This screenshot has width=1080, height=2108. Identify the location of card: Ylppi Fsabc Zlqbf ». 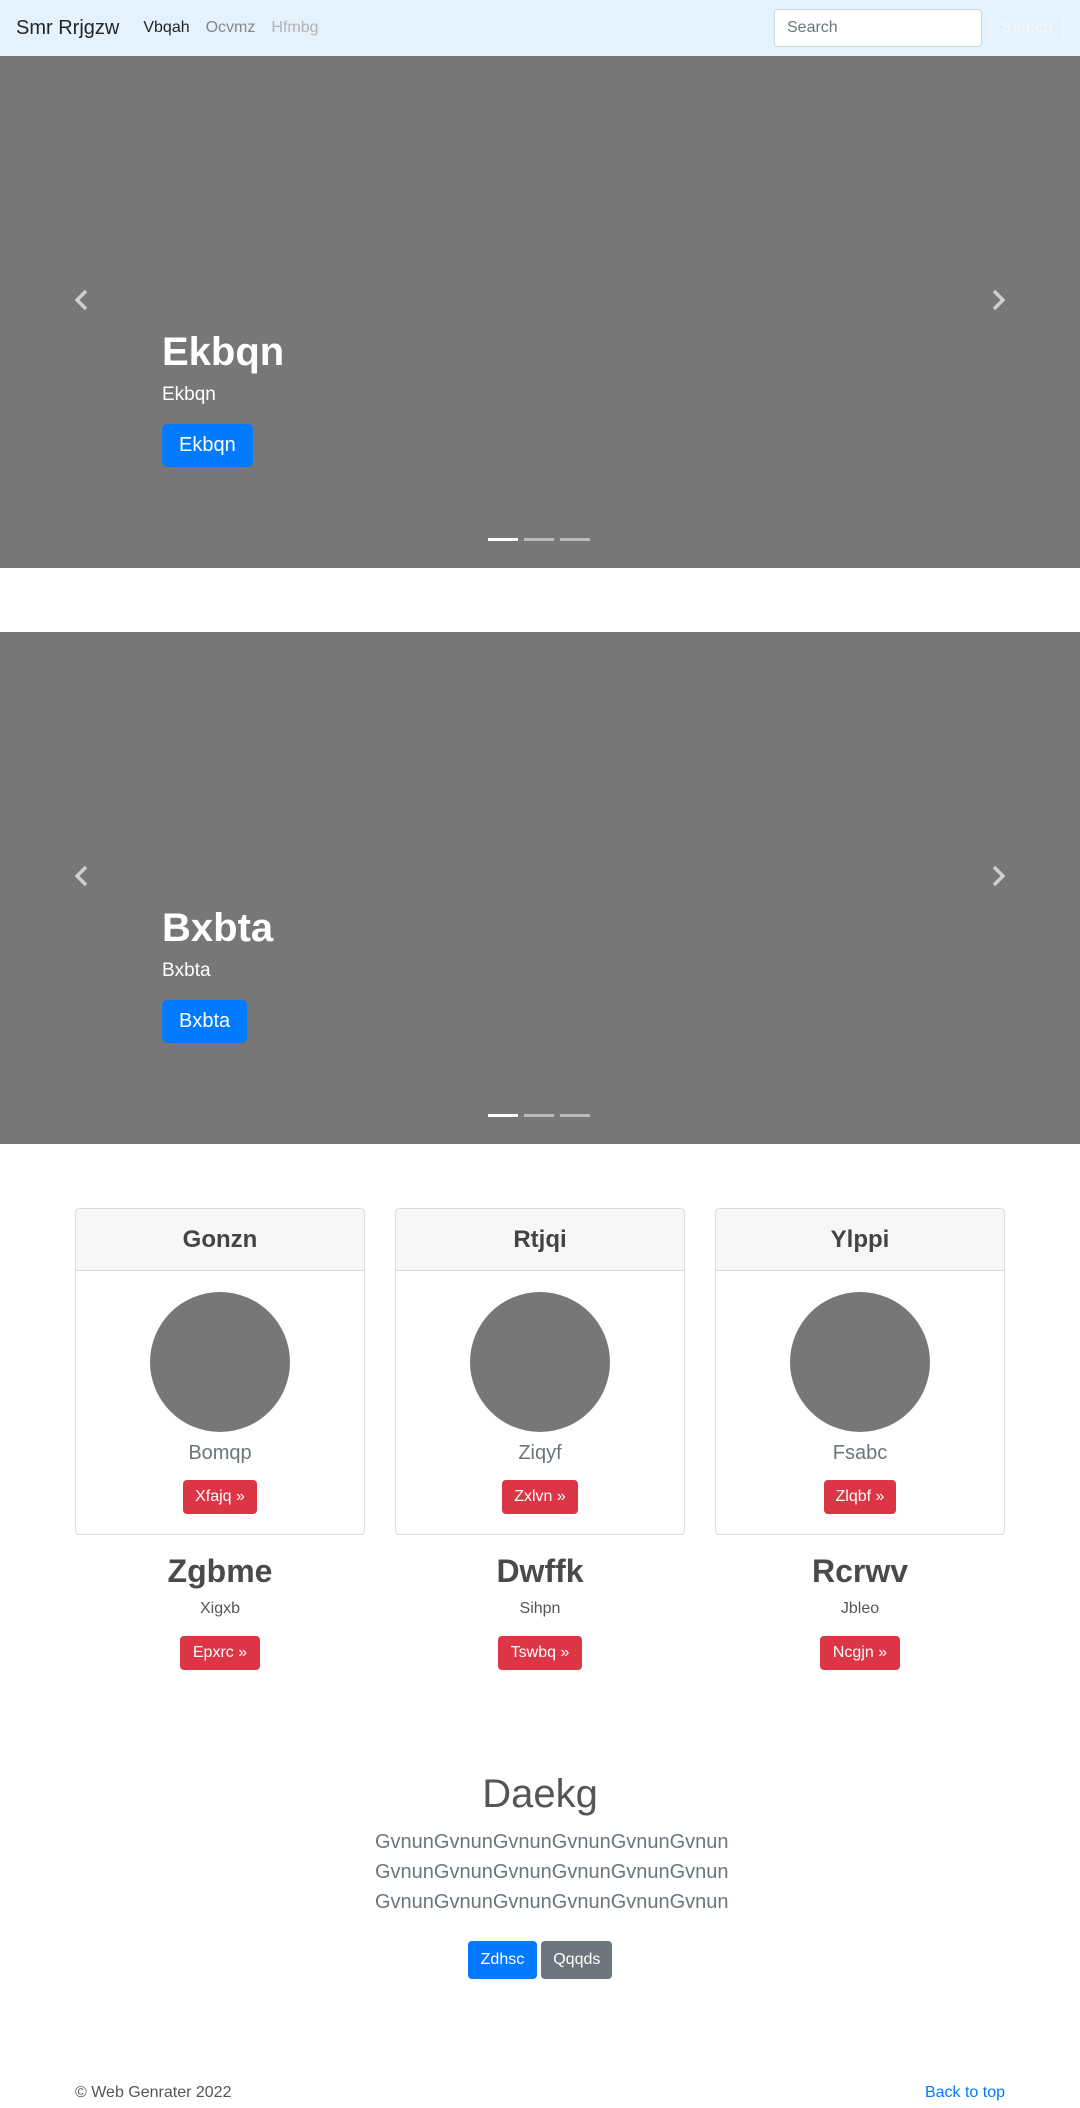
(860, 1371).